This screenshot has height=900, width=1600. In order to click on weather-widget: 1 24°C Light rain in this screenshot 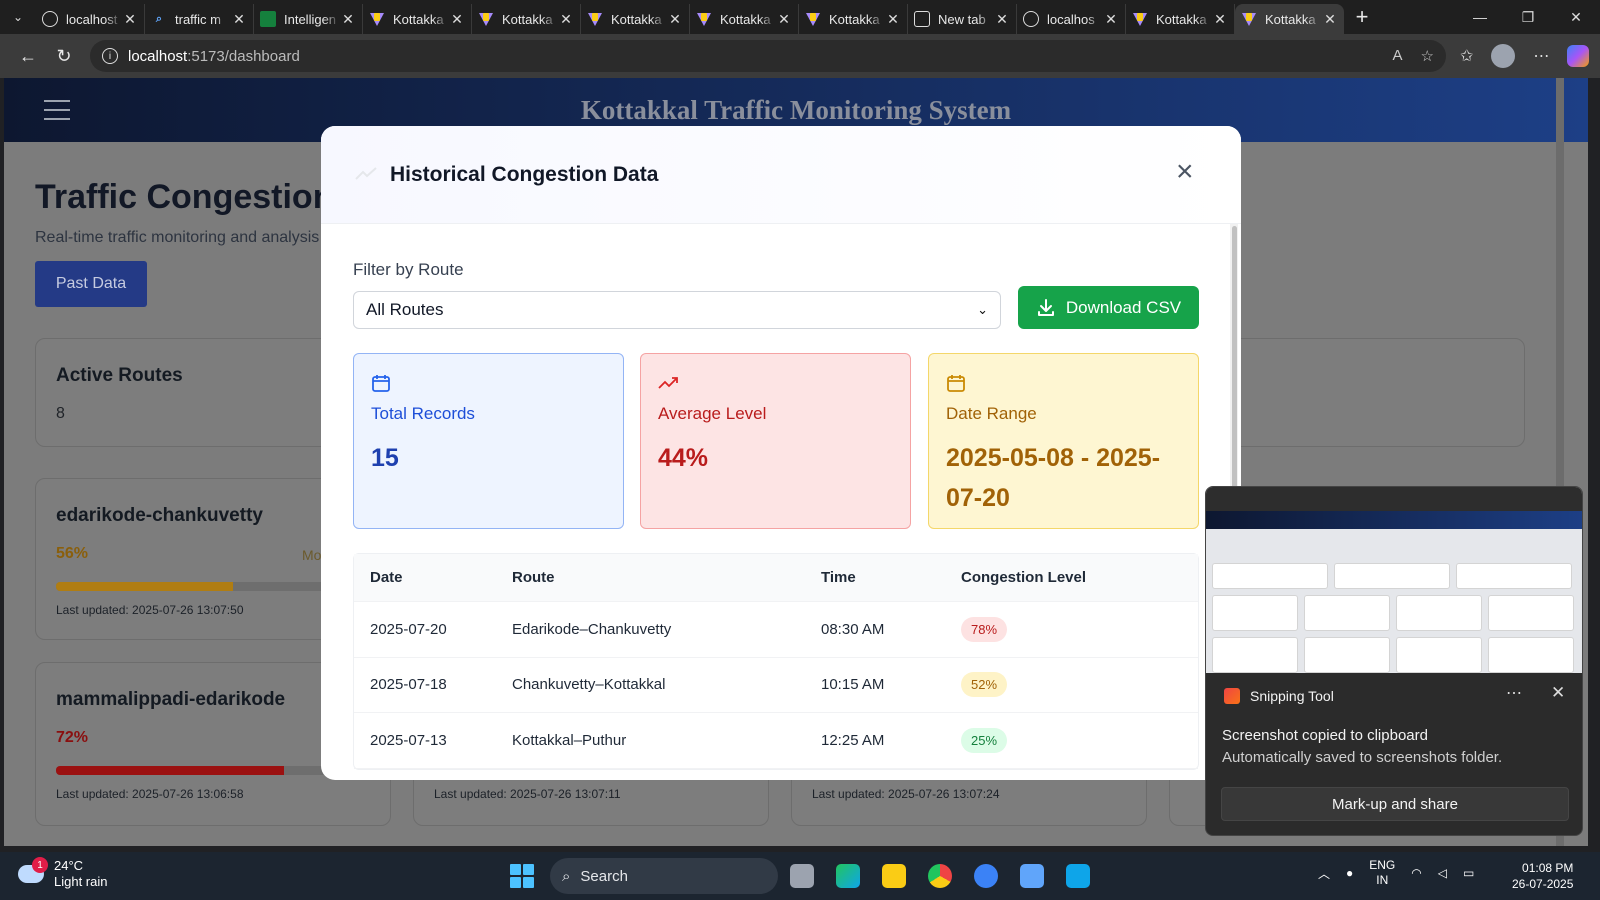, I will do `click(62, 873)`.